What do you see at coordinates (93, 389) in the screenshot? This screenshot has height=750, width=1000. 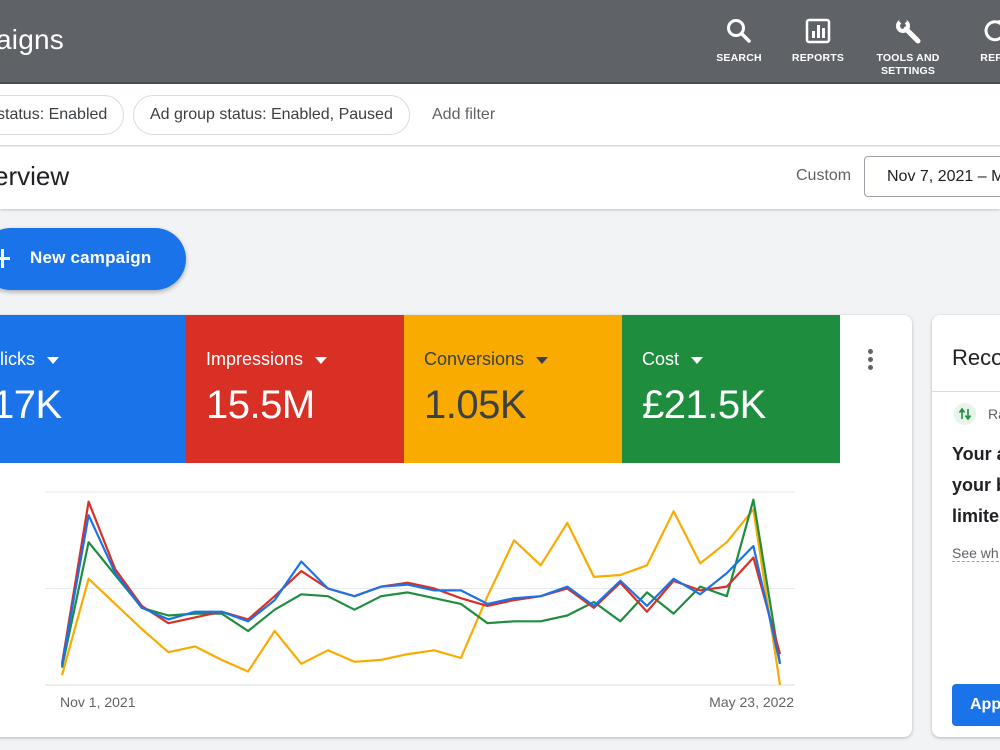 I see `metric-tile-clicks: licks 17K` at bounding box center [93, 389].